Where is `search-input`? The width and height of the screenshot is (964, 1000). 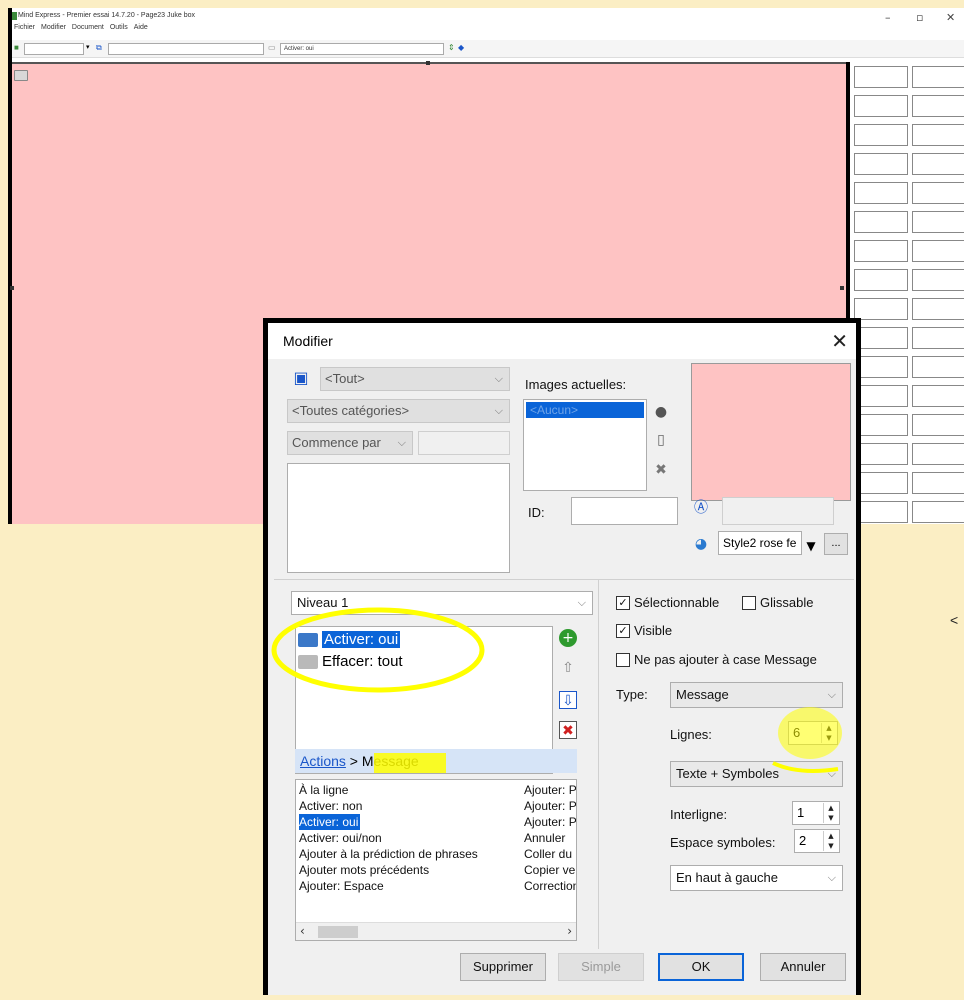 search-input is located at coordinates (464, 443).